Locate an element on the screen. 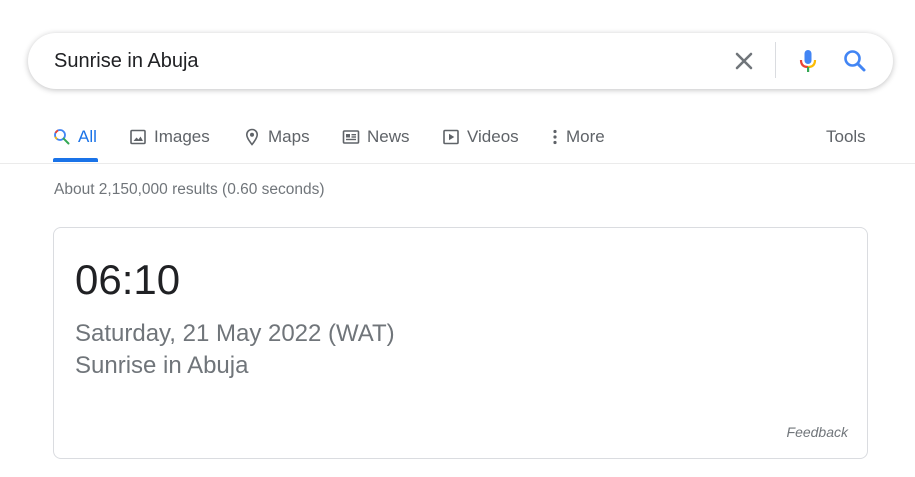 This screenshot has height=477, width=915. tools-button: Tools is located at coordinates (846, 137).